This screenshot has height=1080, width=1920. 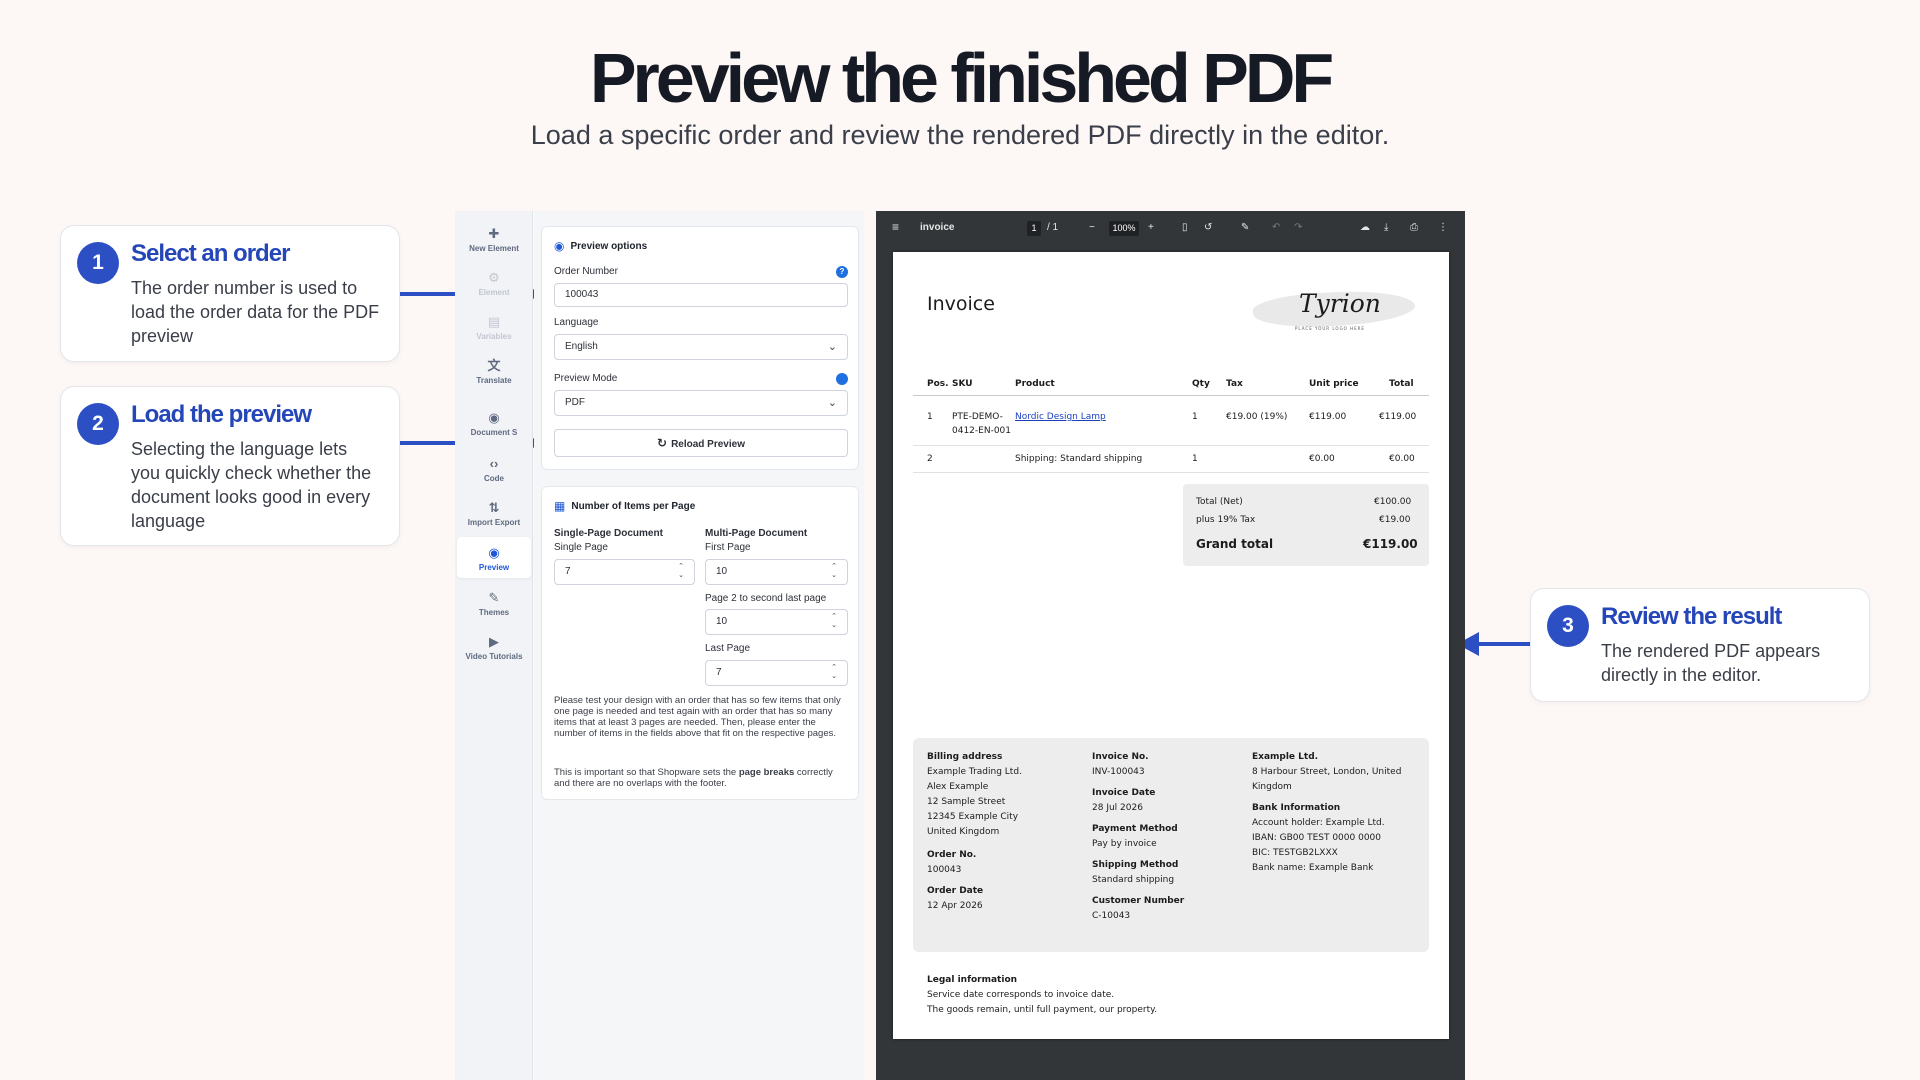 What do you see at coordinates (1365, 227) in the screenshot?
I see `save-to-drive-icon: ☁` at bounding box center [1365, 227].